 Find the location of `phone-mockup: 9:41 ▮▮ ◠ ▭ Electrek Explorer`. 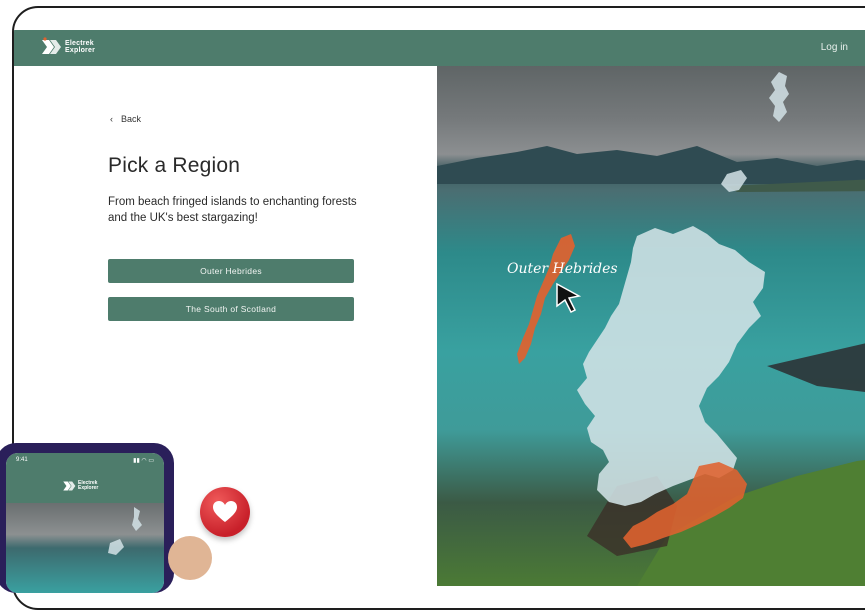

phone-mockup: 9:41 ▮▮ ◠ ▭ Electrek Explorer is located at coordinates (87, 518).